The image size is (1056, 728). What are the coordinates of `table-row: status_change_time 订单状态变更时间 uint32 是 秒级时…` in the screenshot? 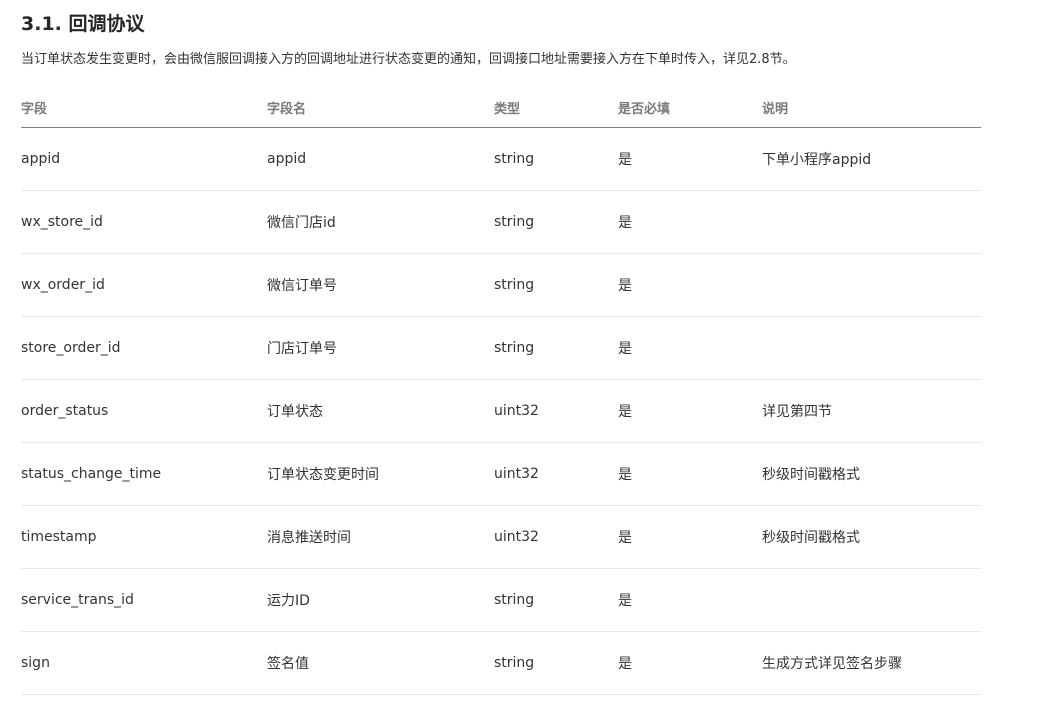 It's located at (501, 474).